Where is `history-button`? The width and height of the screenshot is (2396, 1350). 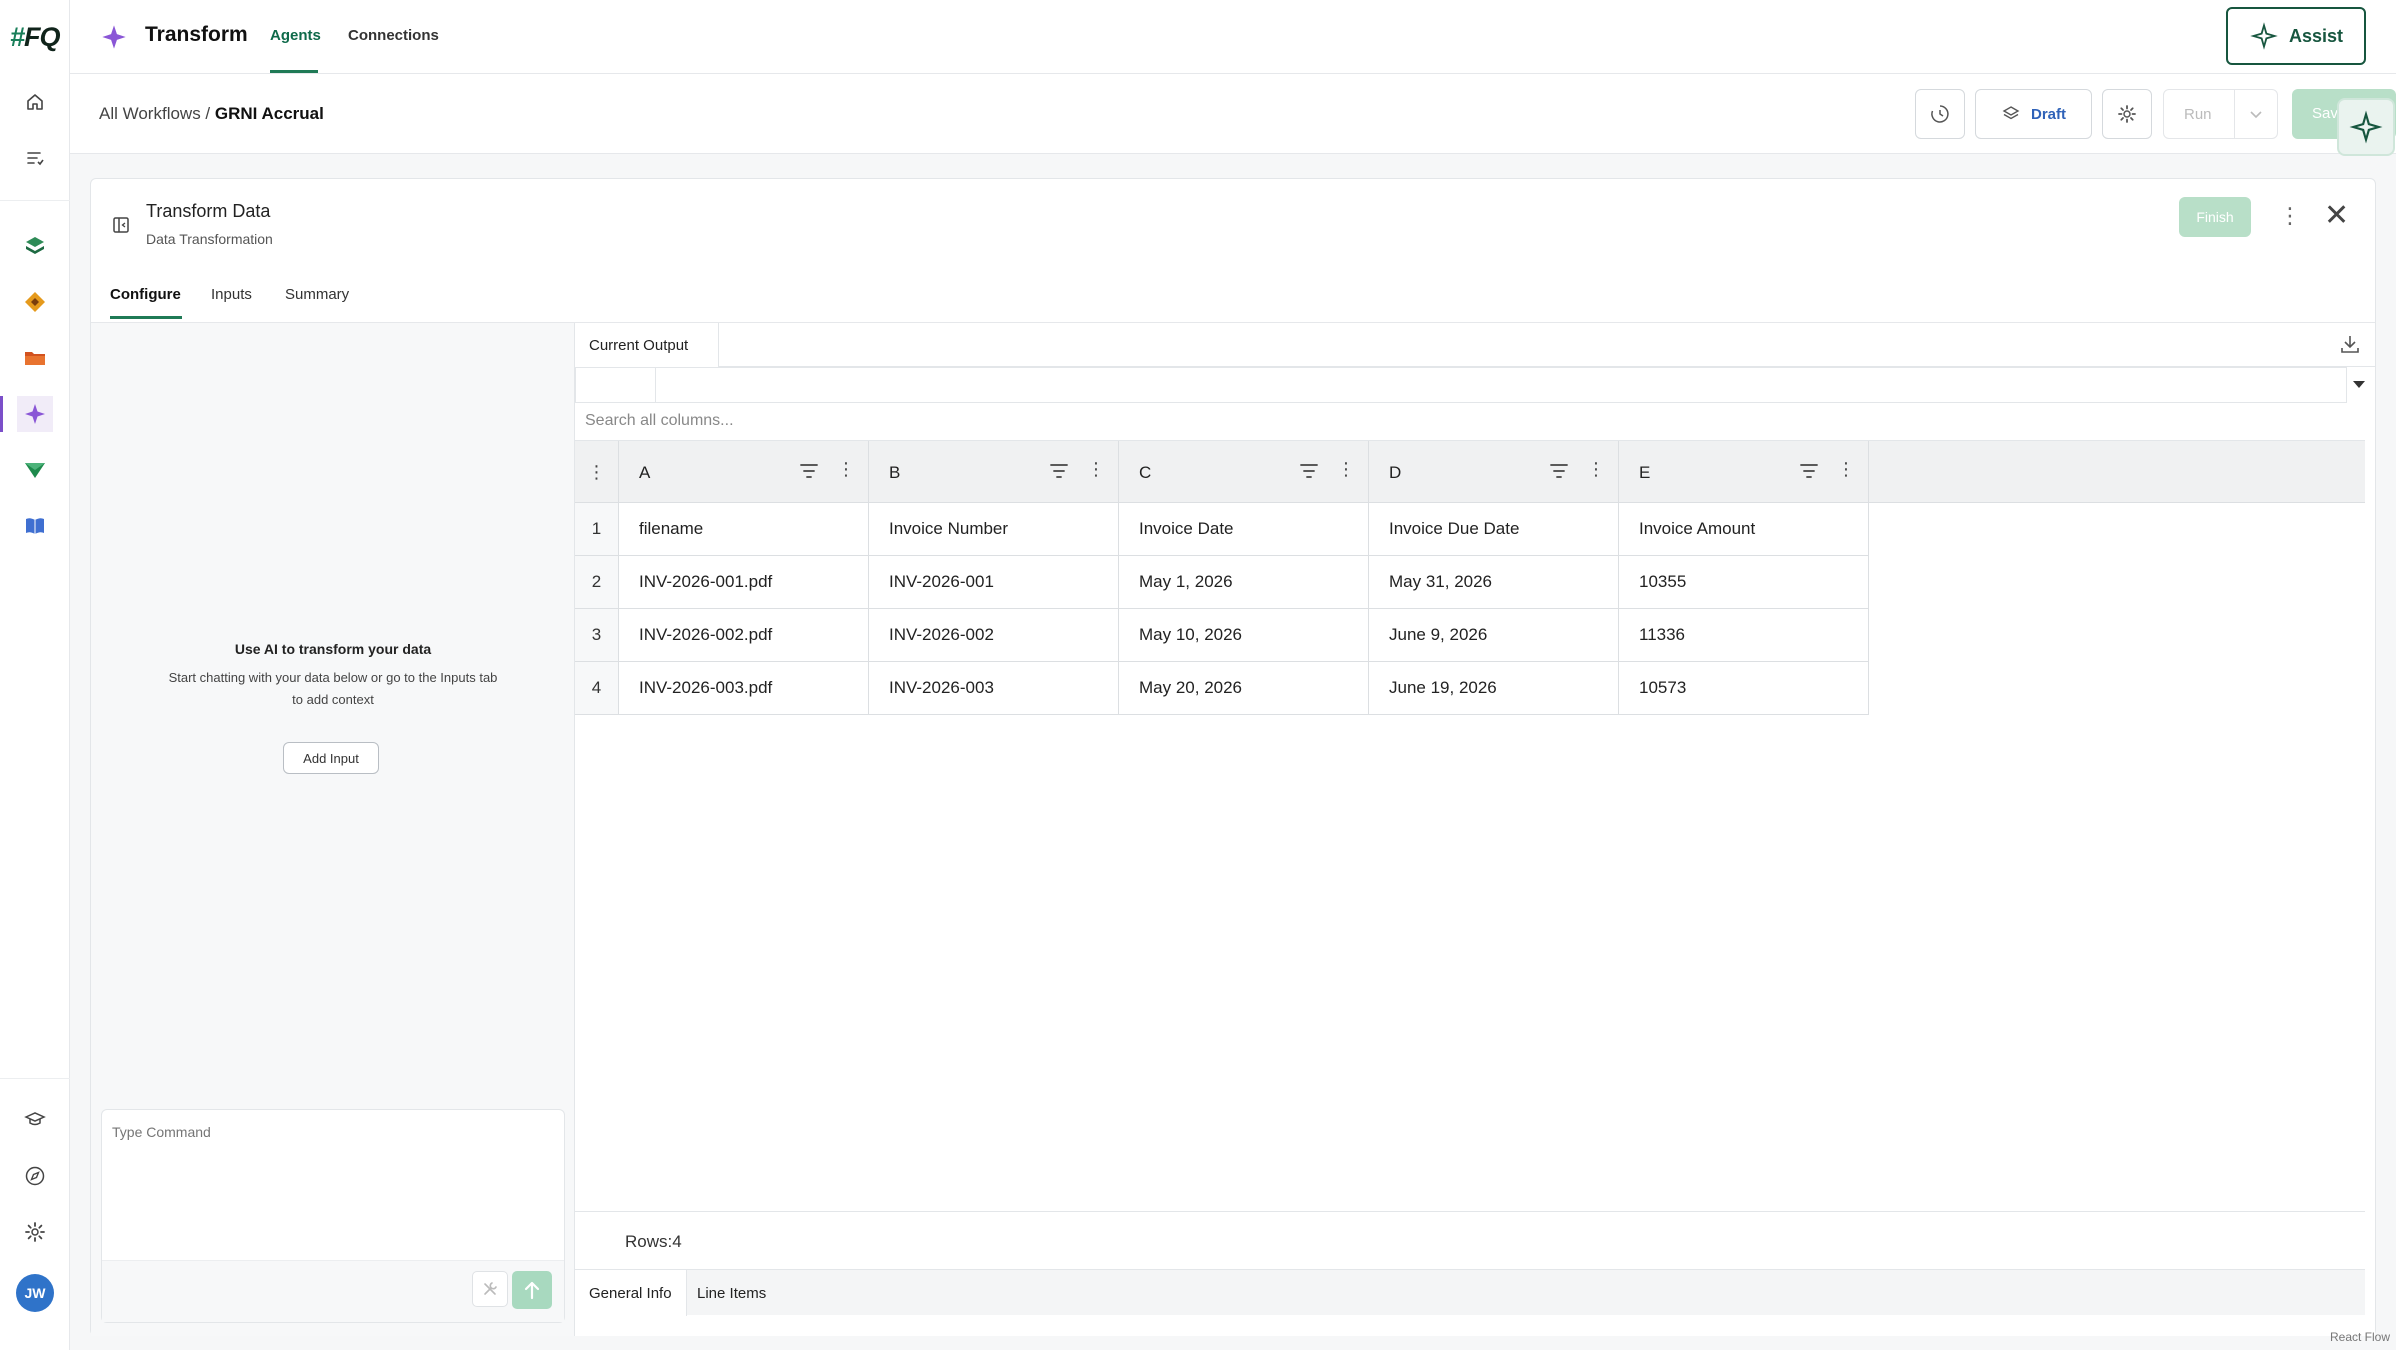
history-button is located at coordinates (1940, 114).